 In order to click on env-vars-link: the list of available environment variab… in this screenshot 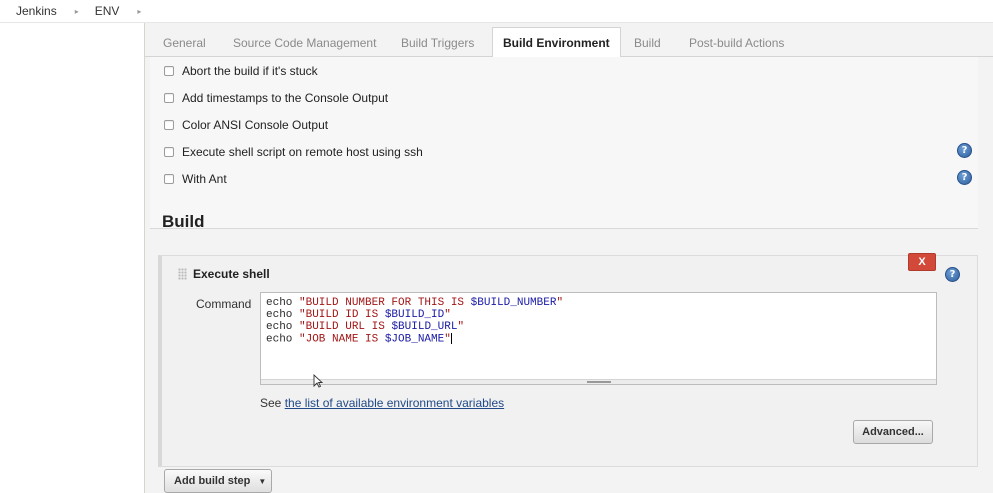, I will do `click(394, 403)`.